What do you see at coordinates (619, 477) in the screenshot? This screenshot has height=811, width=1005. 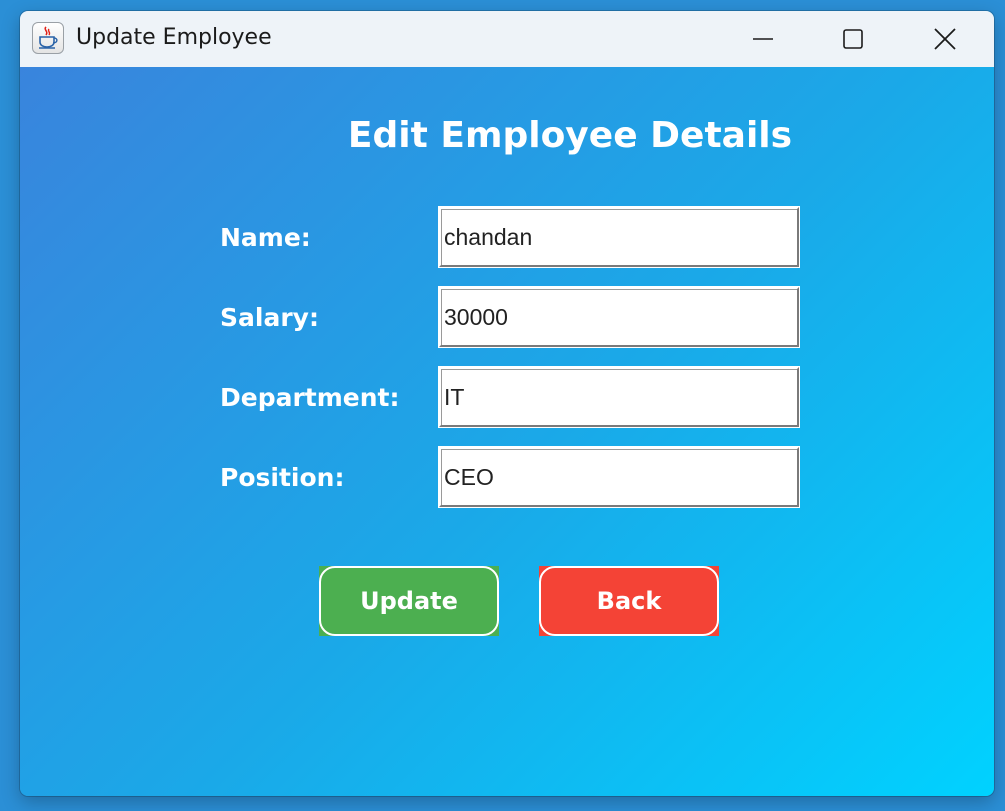 I see `position-input` at bounding box center [619, 477].